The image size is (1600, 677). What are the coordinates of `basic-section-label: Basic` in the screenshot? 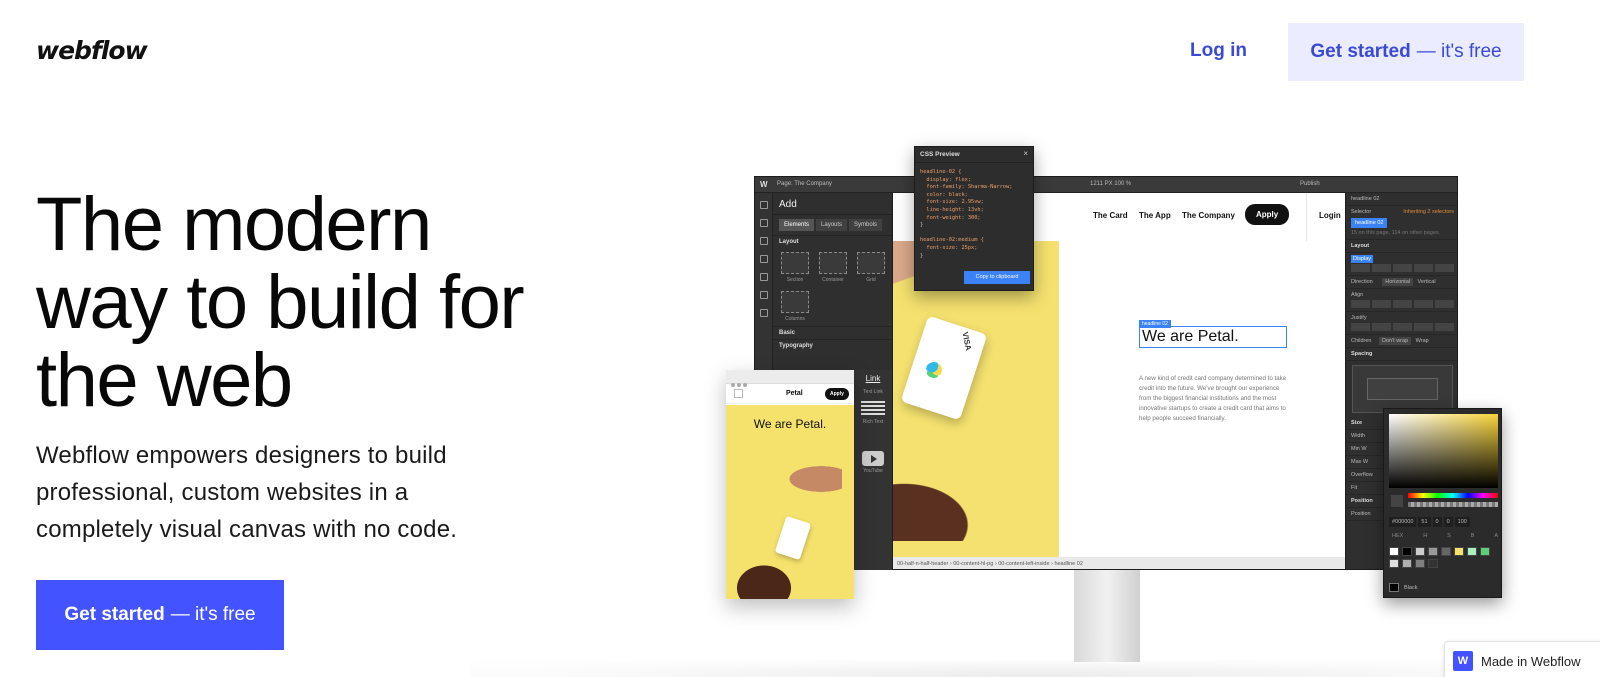 It's located at (832, 332).